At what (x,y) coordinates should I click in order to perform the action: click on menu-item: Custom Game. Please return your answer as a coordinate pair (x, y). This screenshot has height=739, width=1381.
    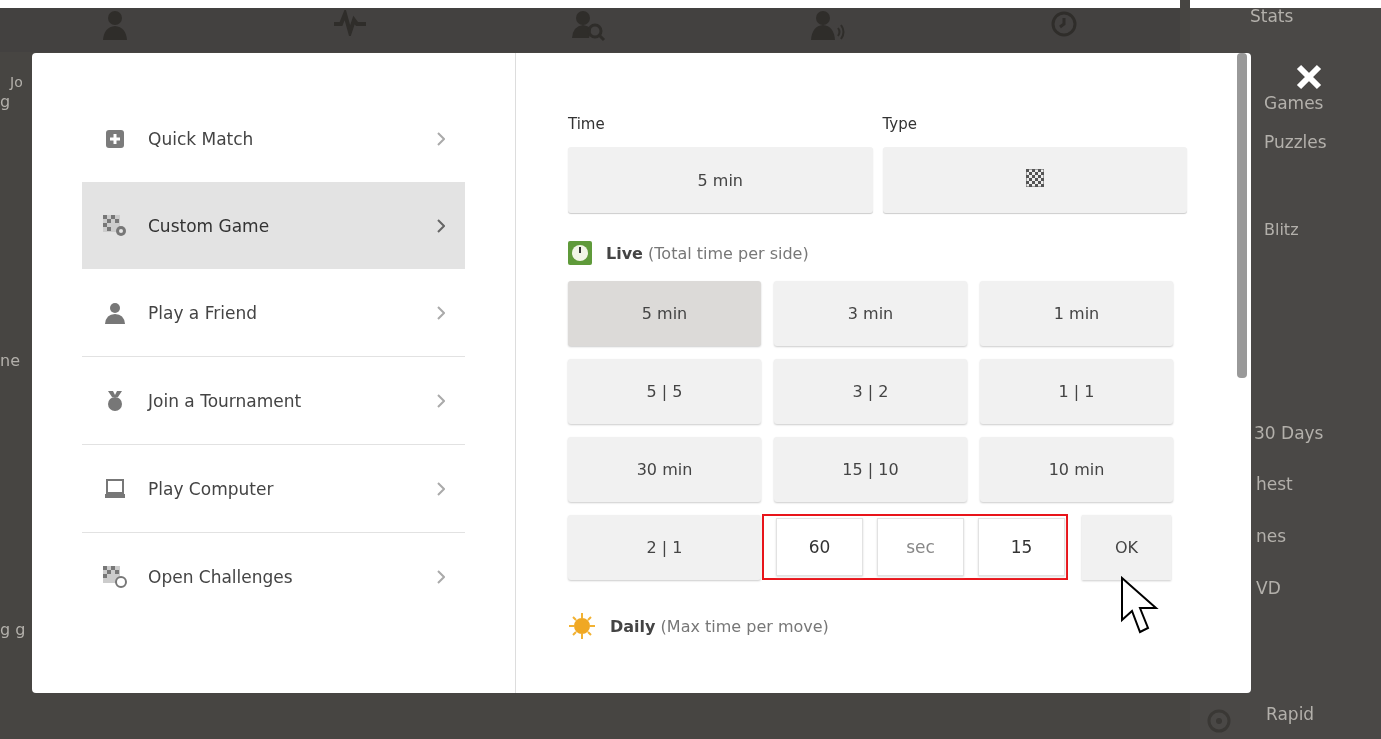
    Looking at the image, I should click on (273, 225).